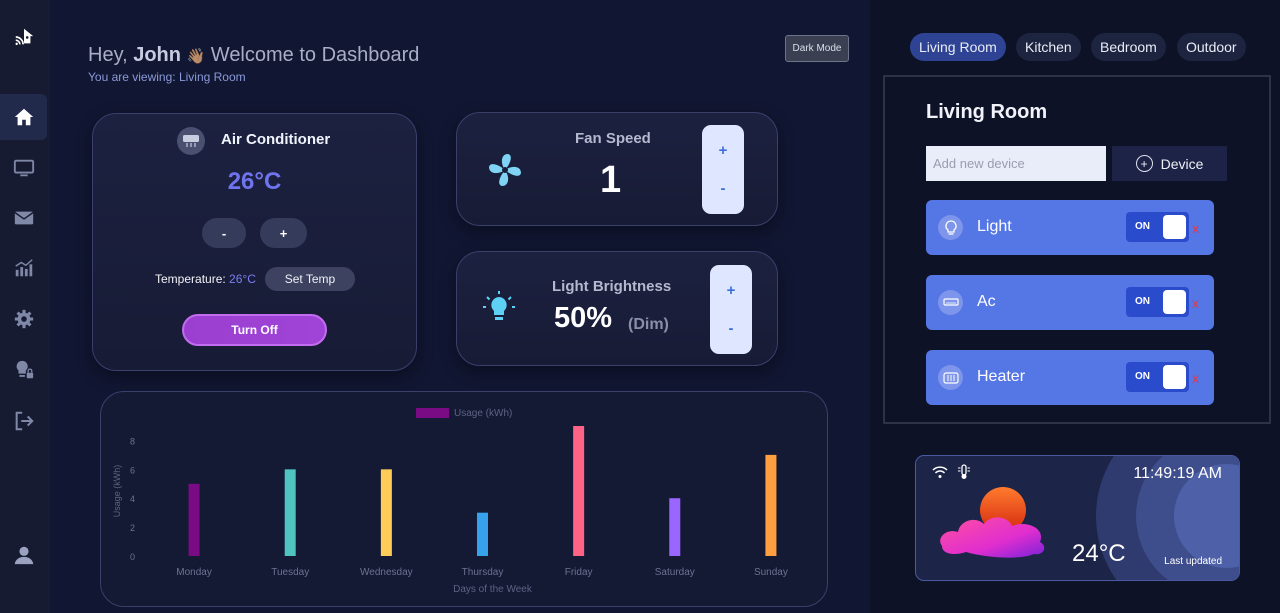 The width and height of the screenshot is (1280, 613). Describe the element at coordinates (1128, 47) in the screenshot. I see `tab-bedroom: Bedroom` at that location.